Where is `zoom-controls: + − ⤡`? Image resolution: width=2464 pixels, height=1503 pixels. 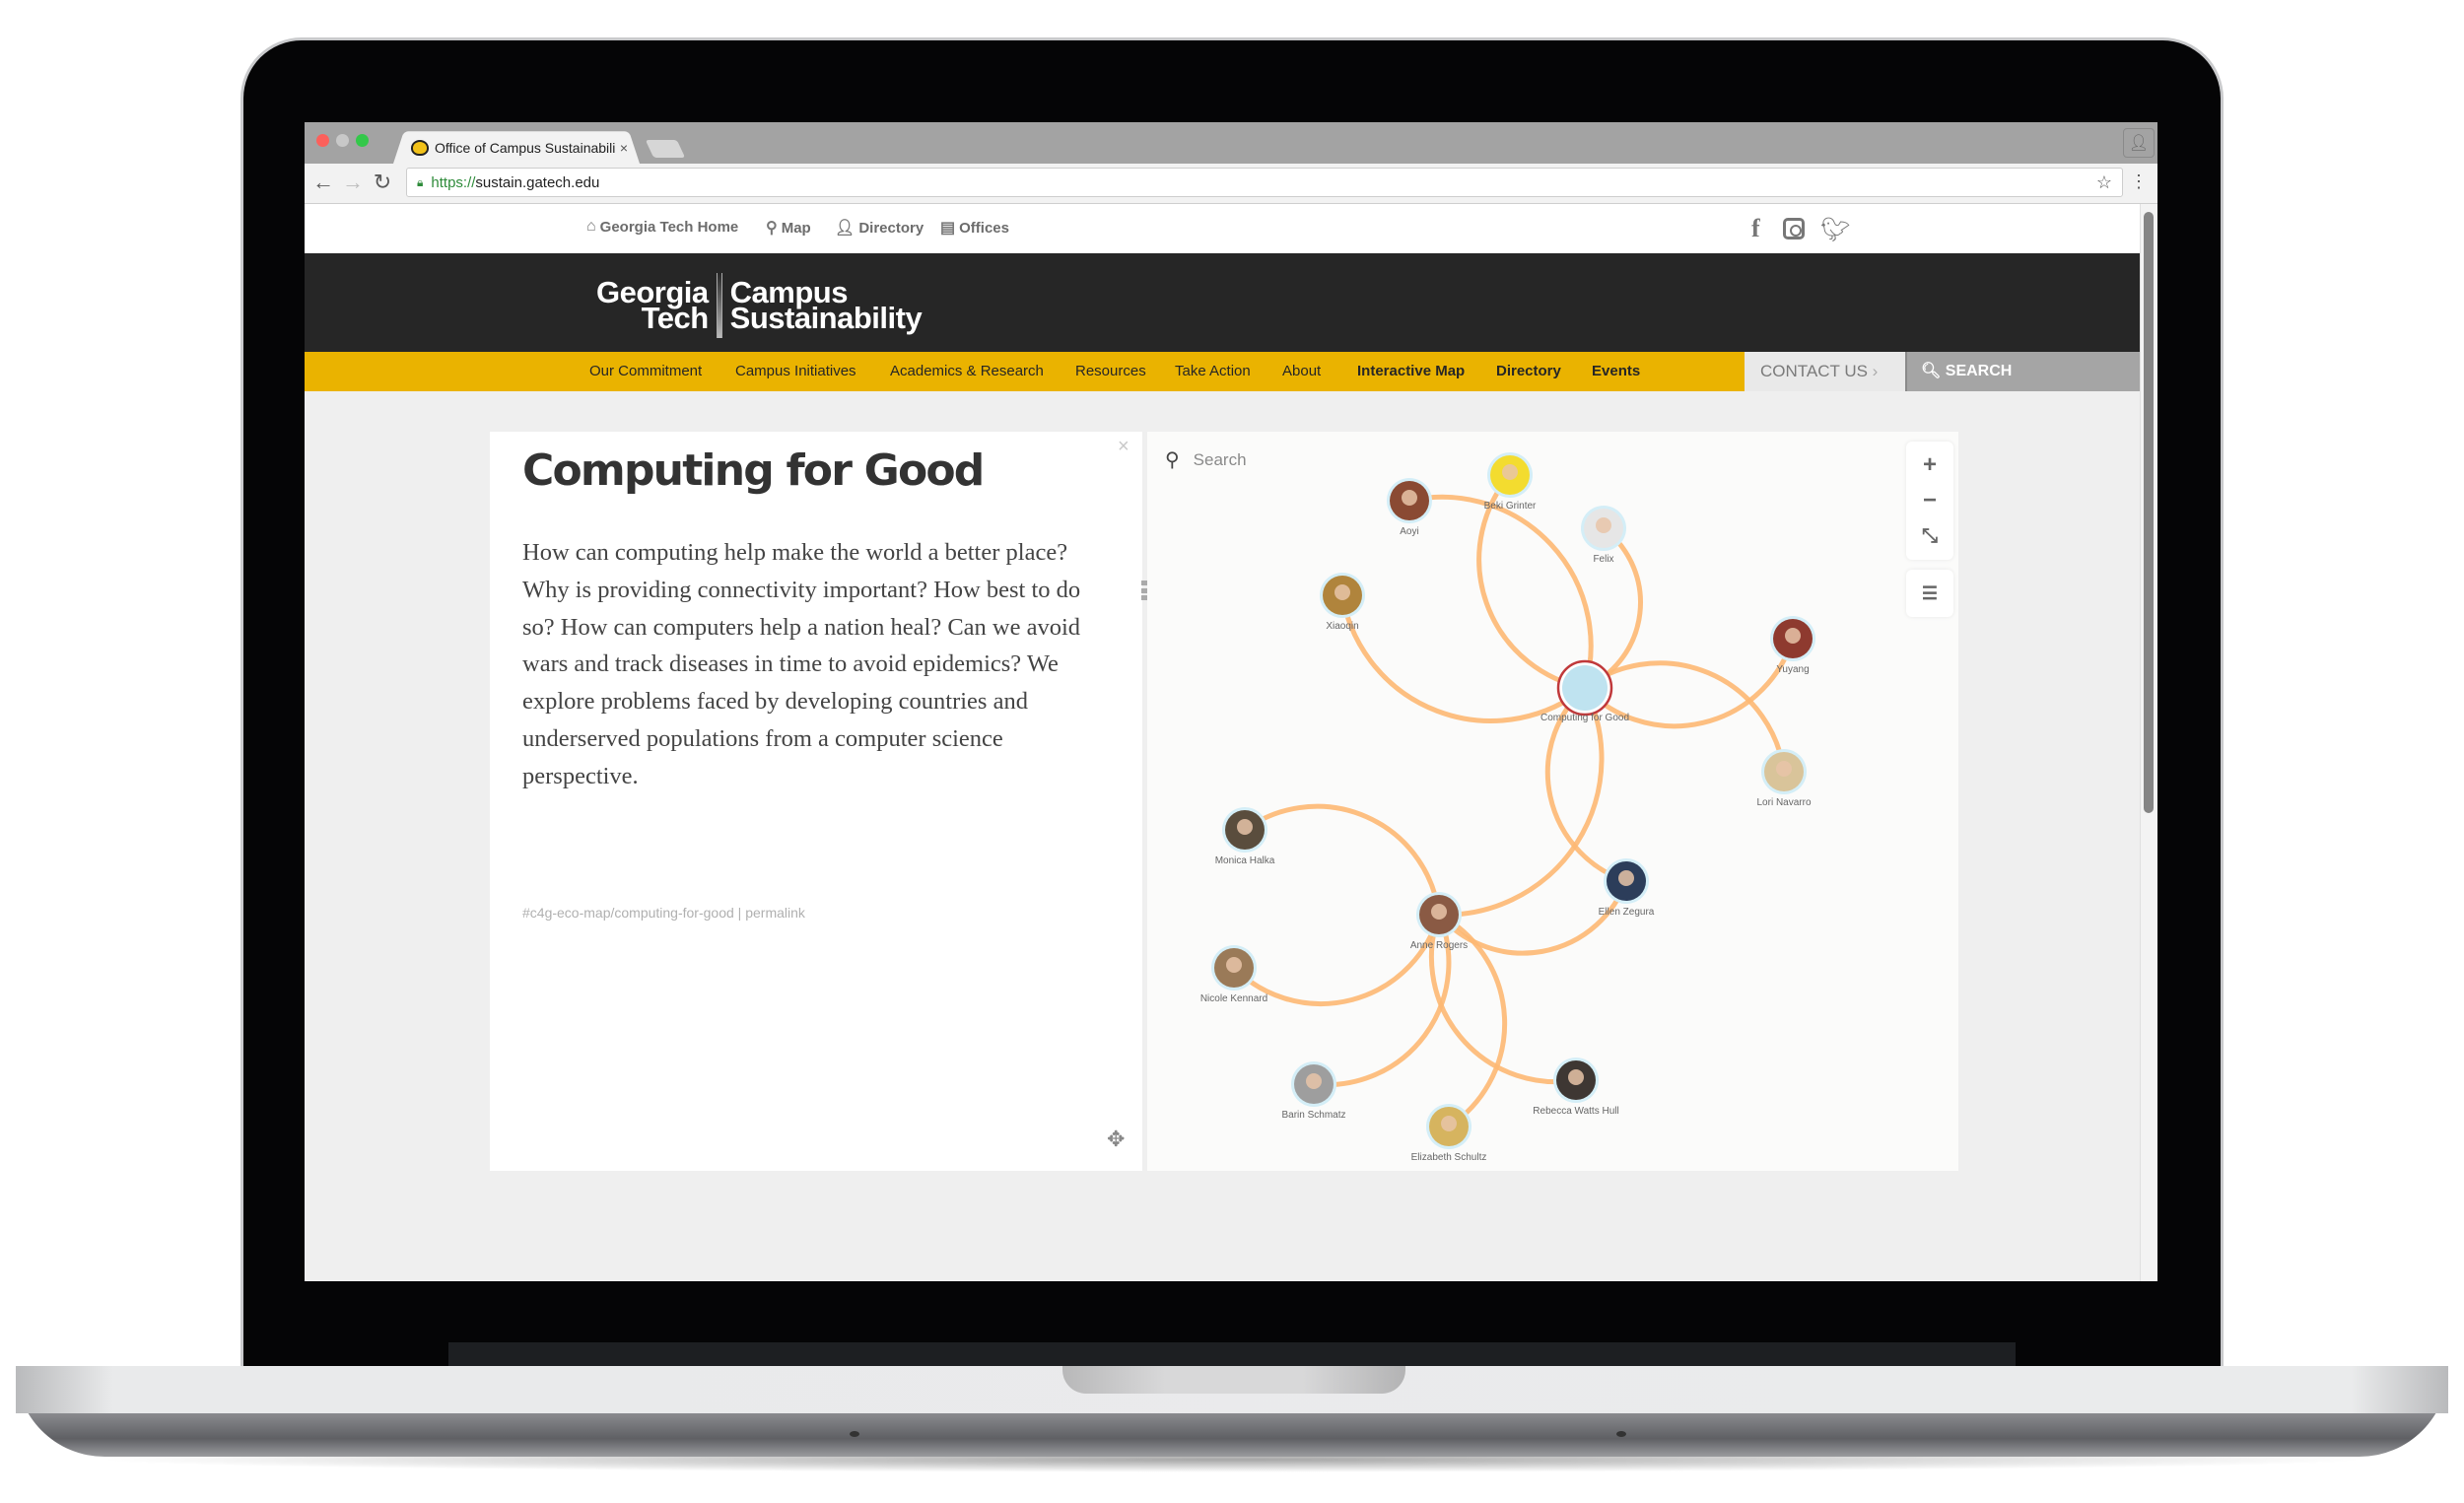 zoom-controls: + − ⤡ is located at coordinates (1929, 501).